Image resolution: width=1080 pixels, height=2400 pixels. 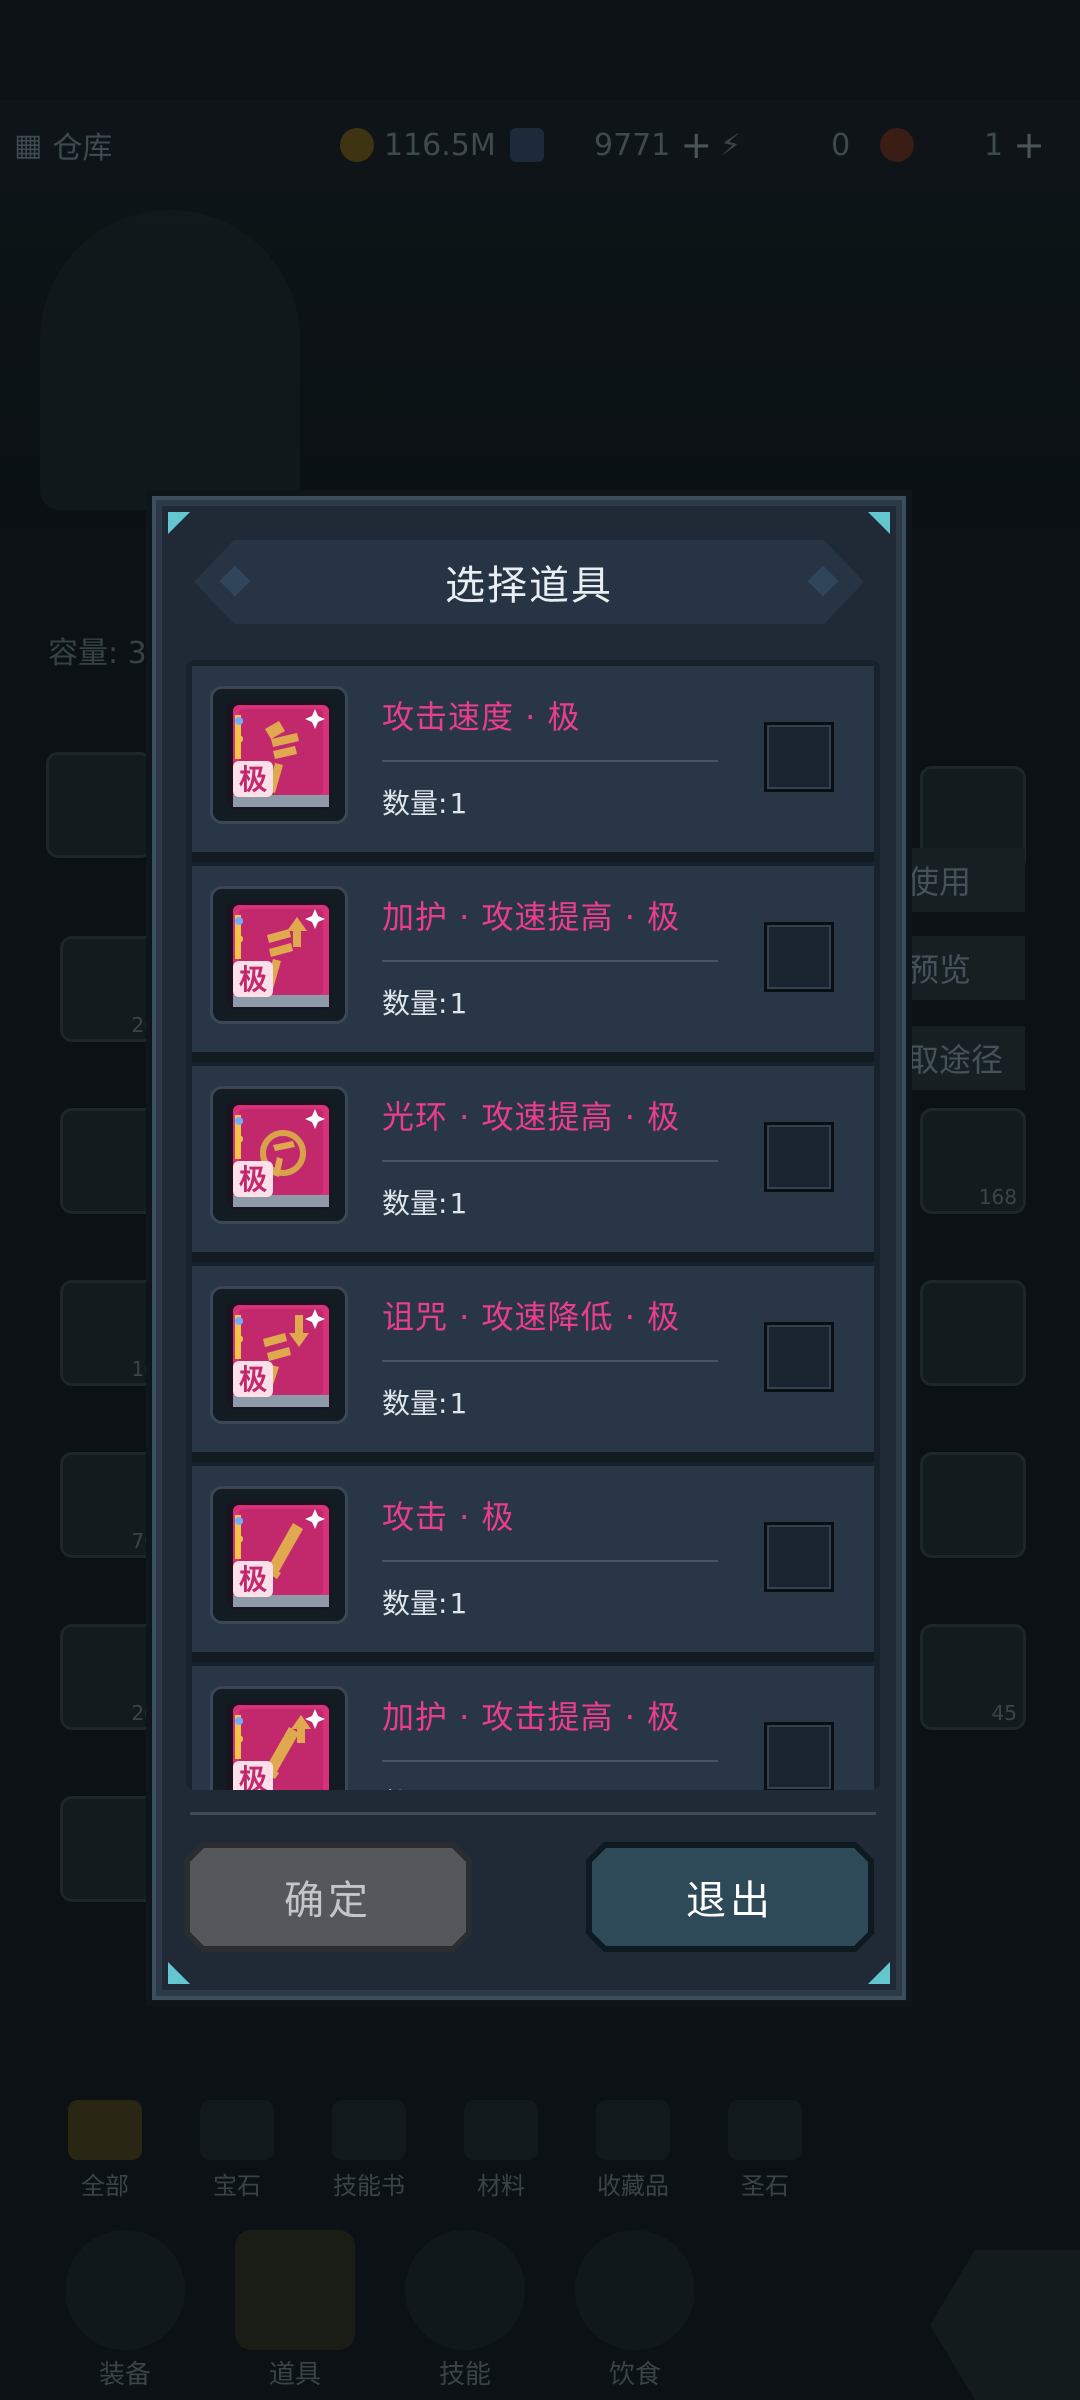 What do you see at coordinates (533, 1164) in the screenshot?
I see `item-row: 极 光环 · 攻速提高 · 极数量:1` at bounding box center [533, 1164].